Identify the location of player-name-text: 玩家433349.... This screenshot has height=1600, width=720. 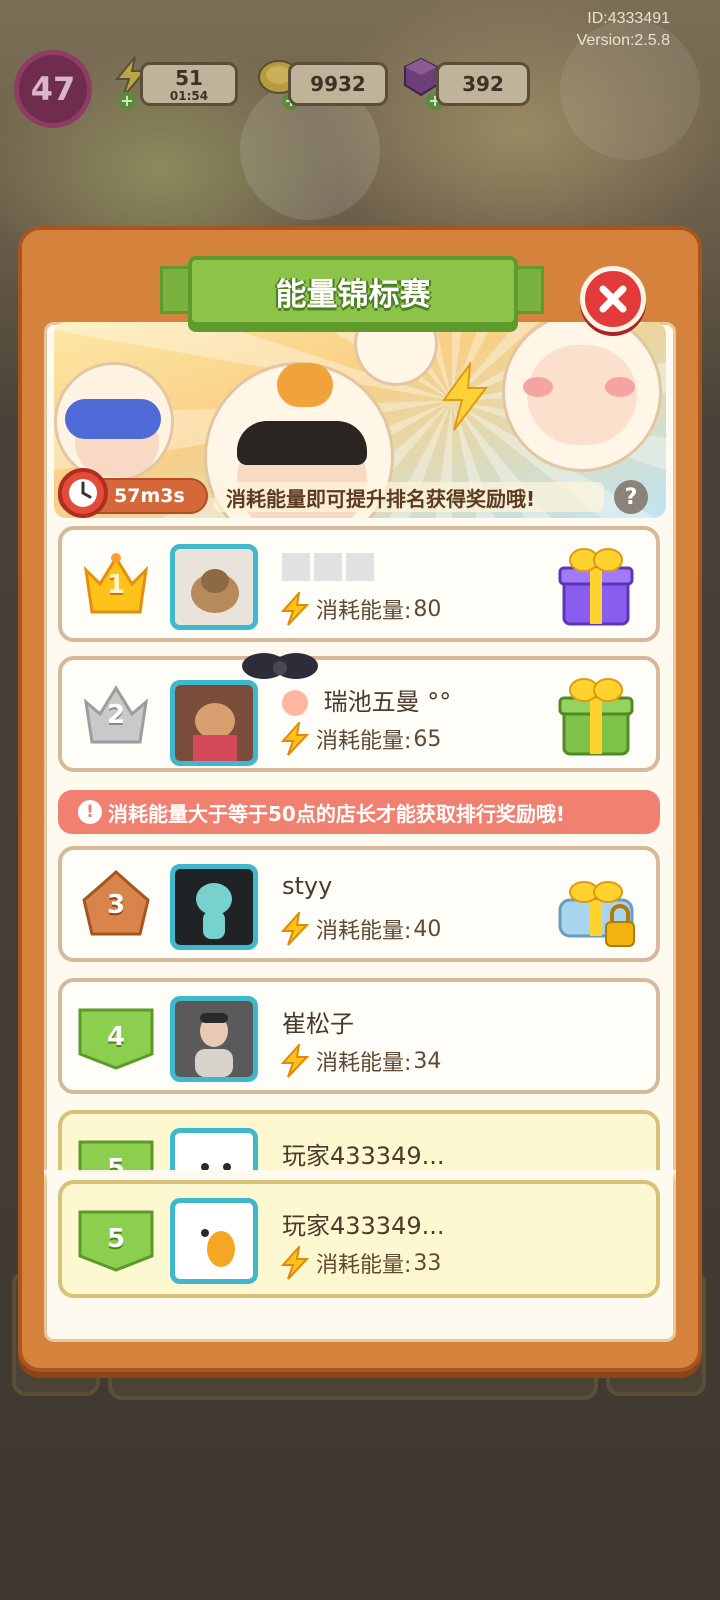
(363, 1156).